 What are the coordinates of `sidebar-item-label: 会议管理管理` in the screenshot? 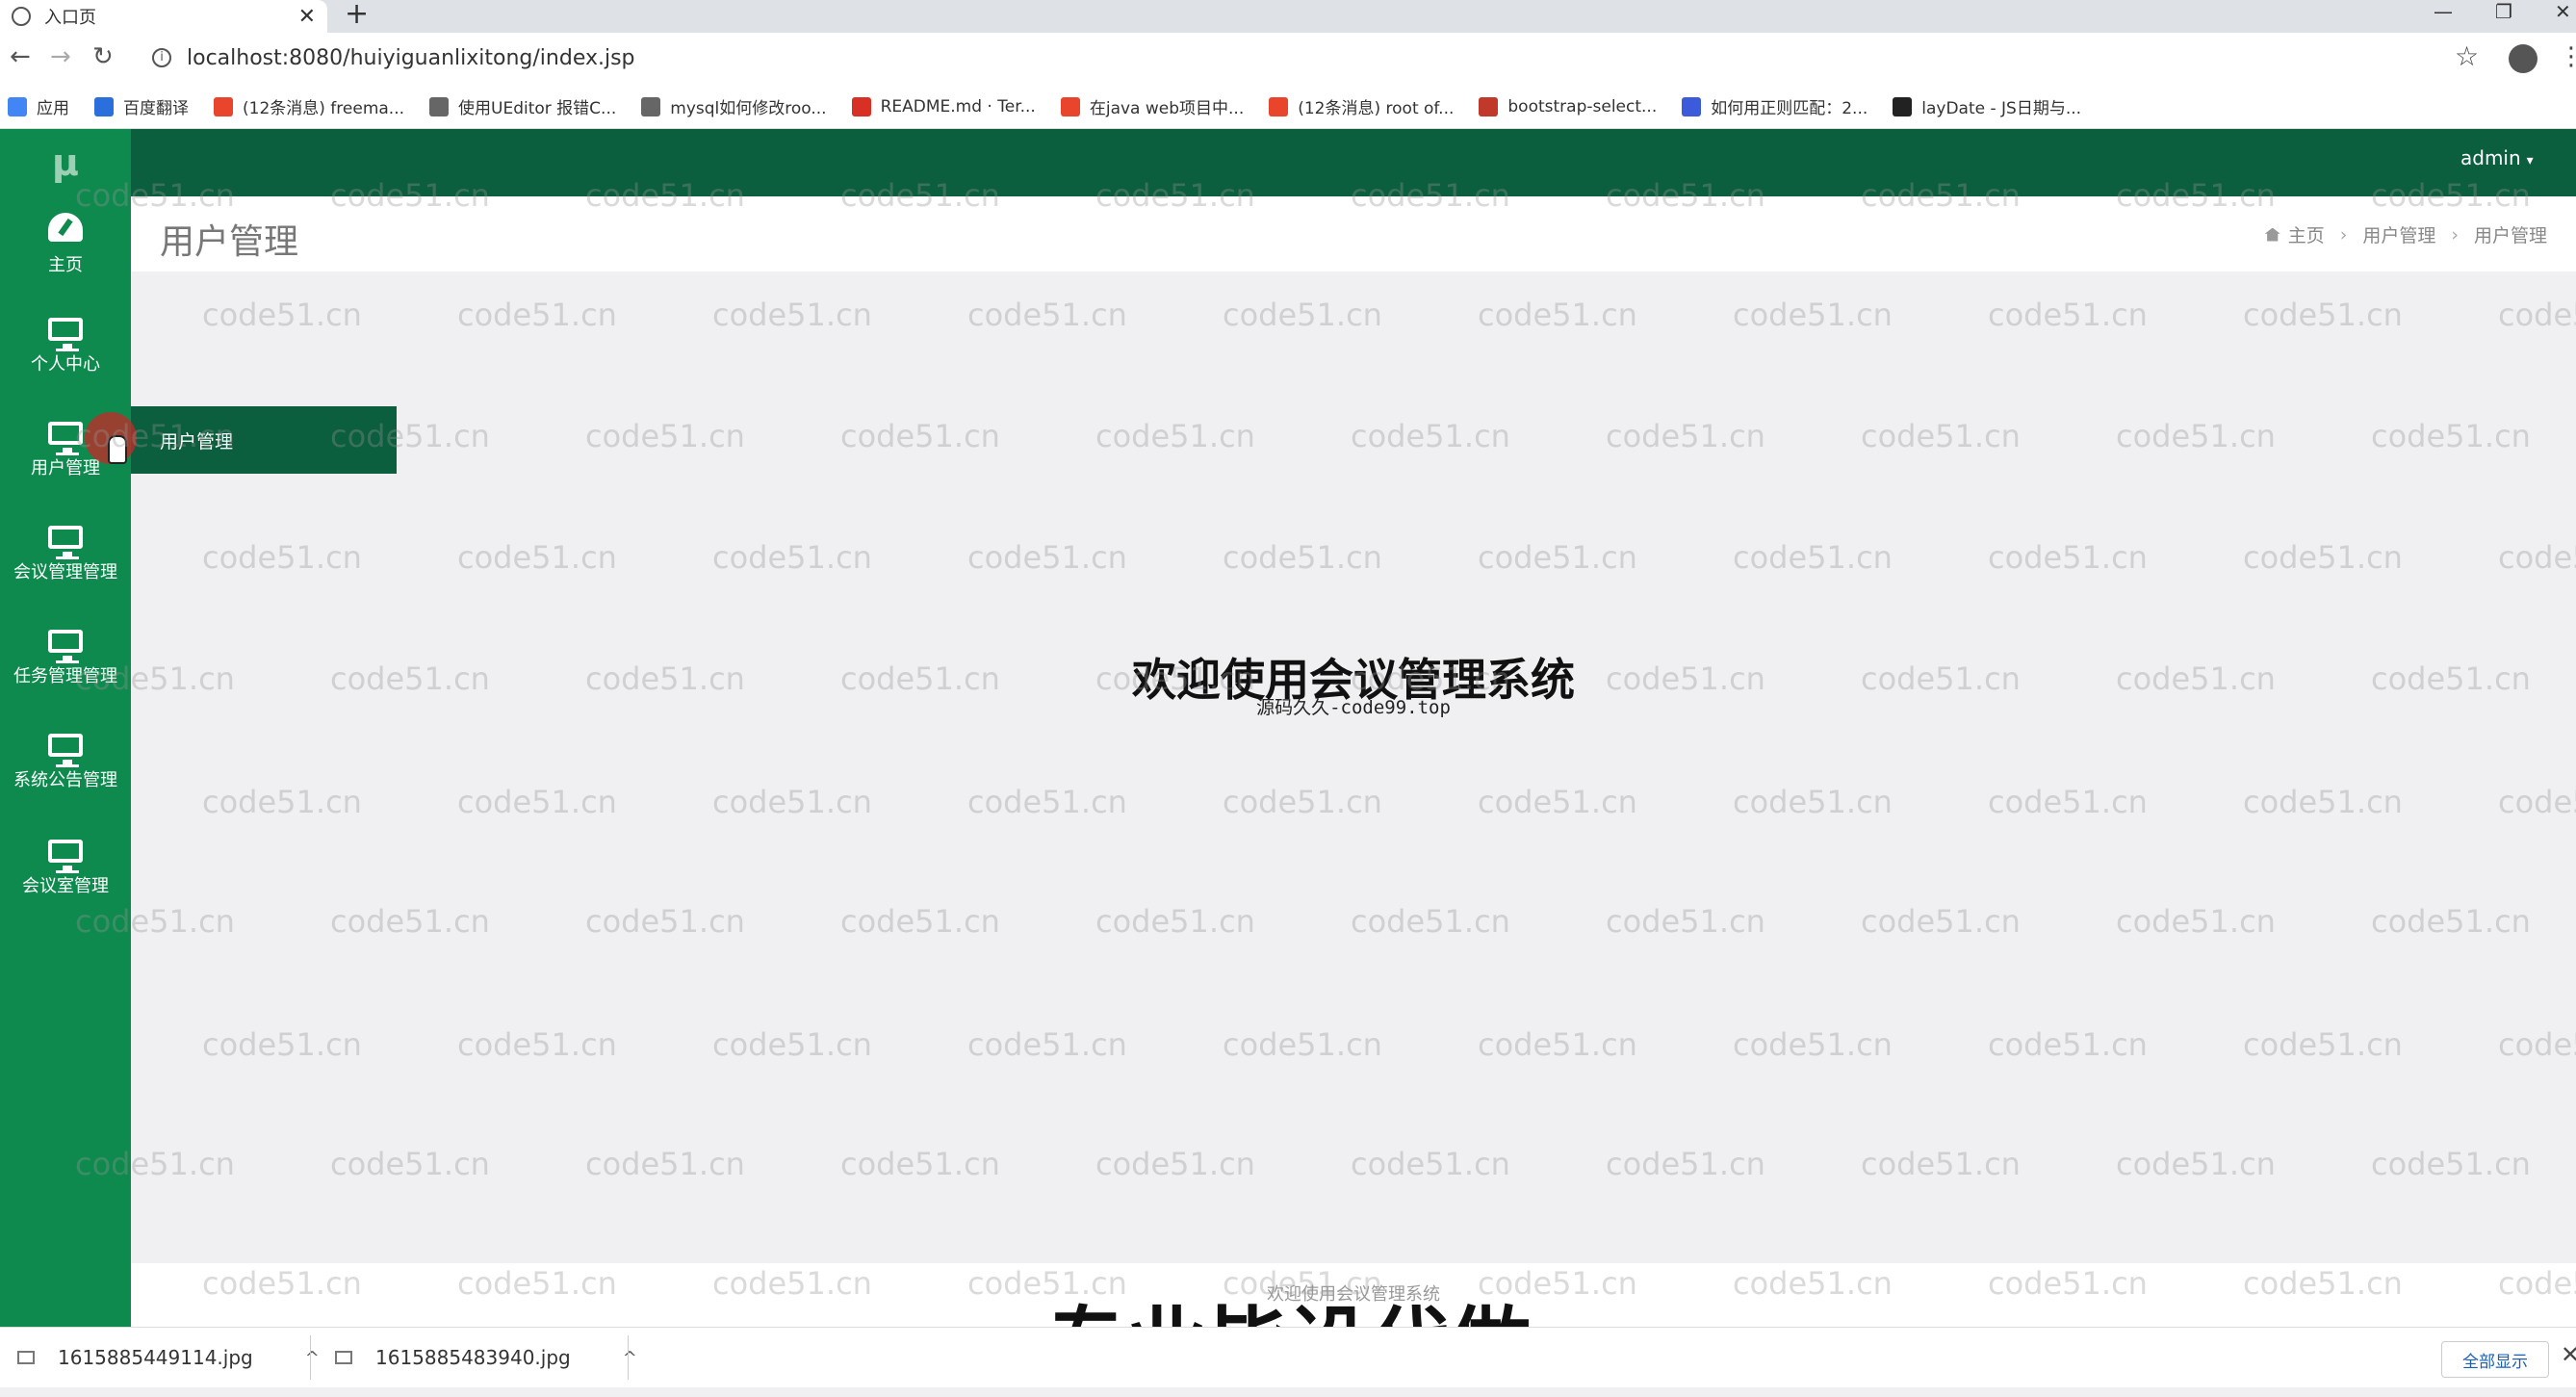 It's located at (65, 572).